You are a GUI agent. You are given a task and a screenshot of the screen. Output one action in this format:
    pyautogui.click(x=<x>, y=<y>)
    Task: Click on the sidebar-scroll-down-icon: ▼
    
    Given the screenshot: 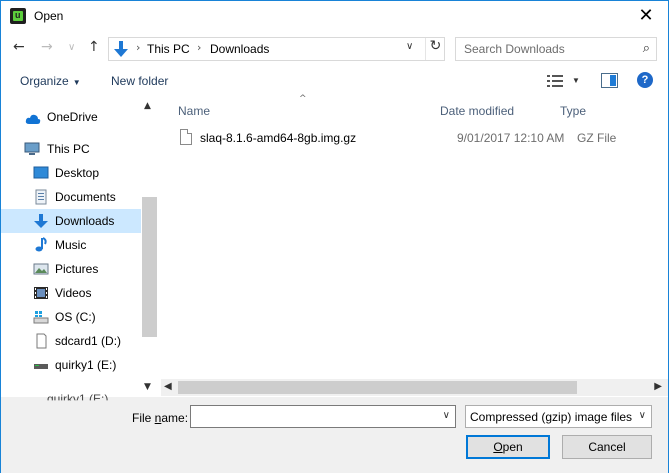 What is the action you would take?
    pyautogui.click(x=147, y=387)
    